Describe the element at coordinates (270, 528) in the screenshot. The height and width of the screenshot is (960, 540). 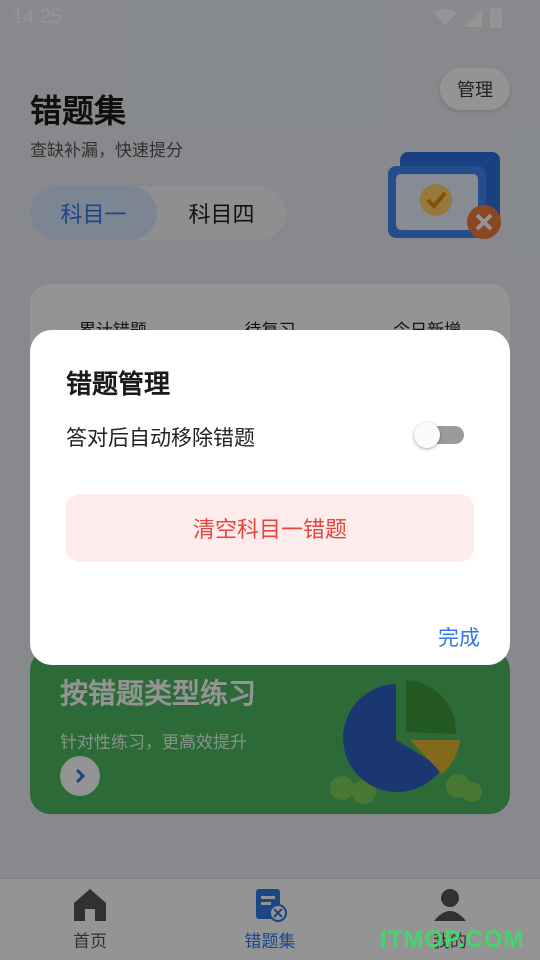
I see `clear-wrong-questions-button: 清空科目一错题` at that location.